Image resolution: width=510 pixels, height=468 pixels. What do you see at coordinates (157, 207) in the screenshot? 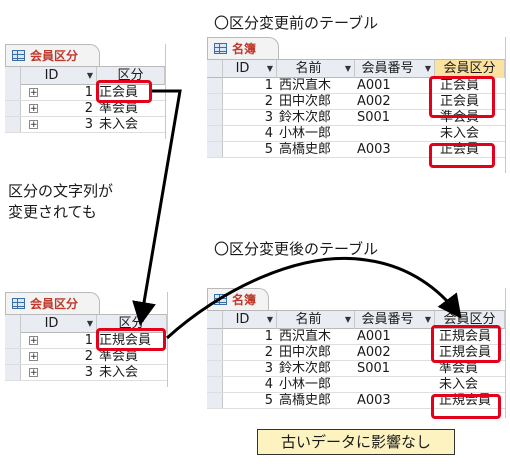
I see `change-arrow` at bounding box center [157, 207].